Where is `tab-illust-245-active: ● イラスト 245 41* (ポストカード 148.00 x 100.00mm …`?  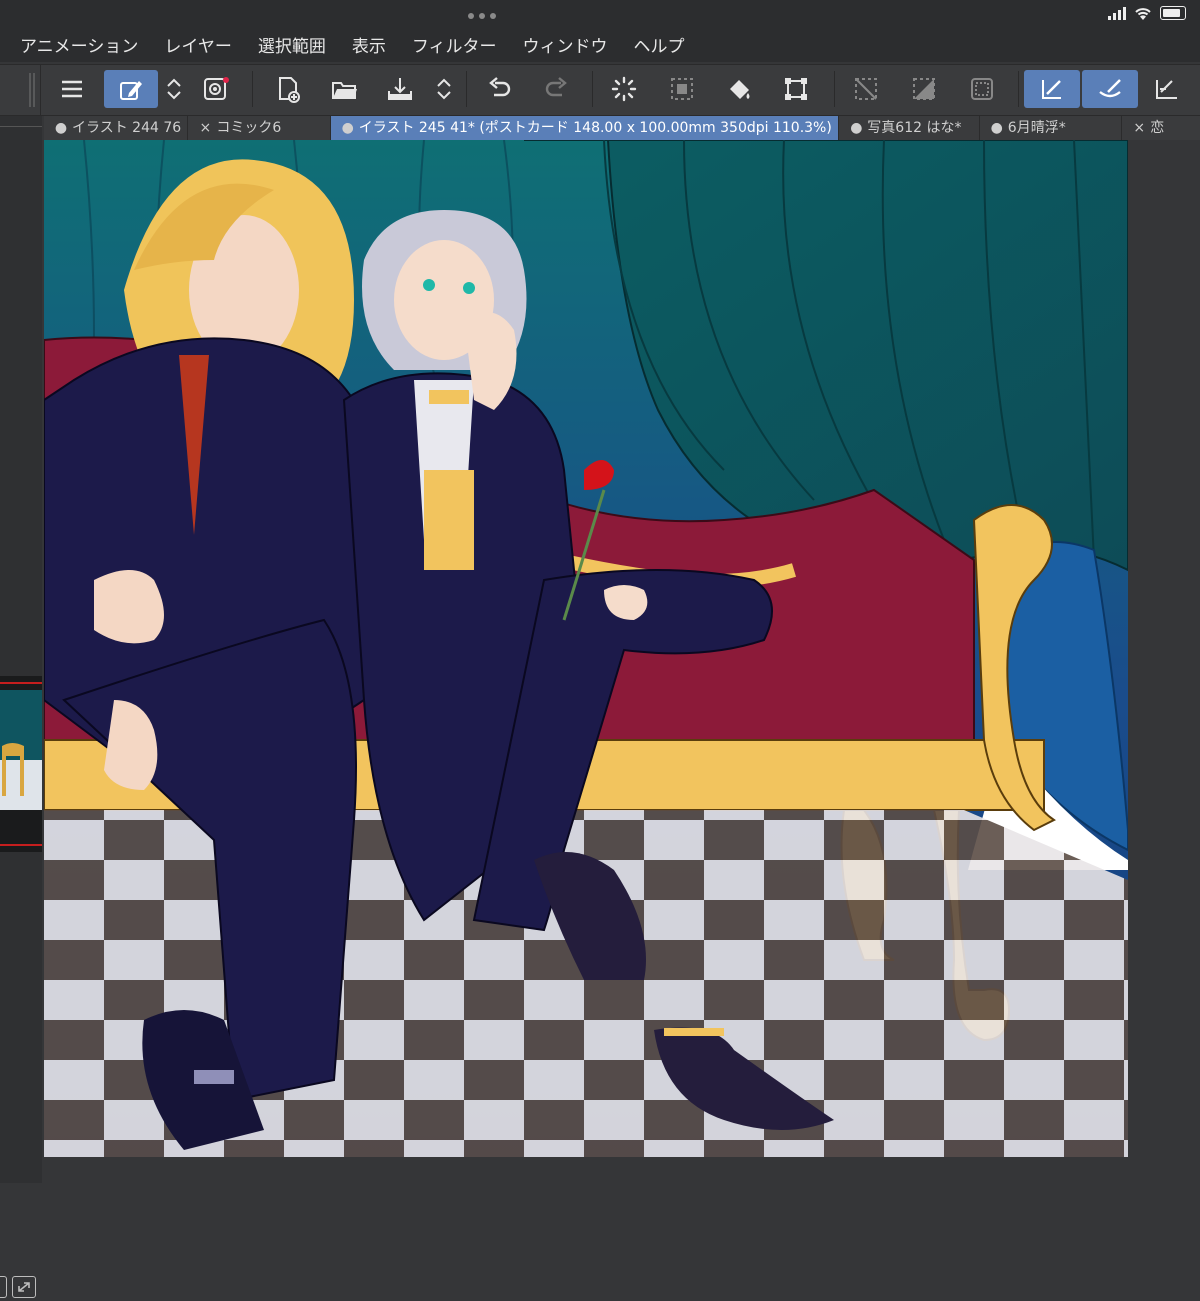
tab-illust-245-active: ● イラスト 245 41* (ポストカード 148.00 x 100.00mm … is located at coordinates (585, 128).